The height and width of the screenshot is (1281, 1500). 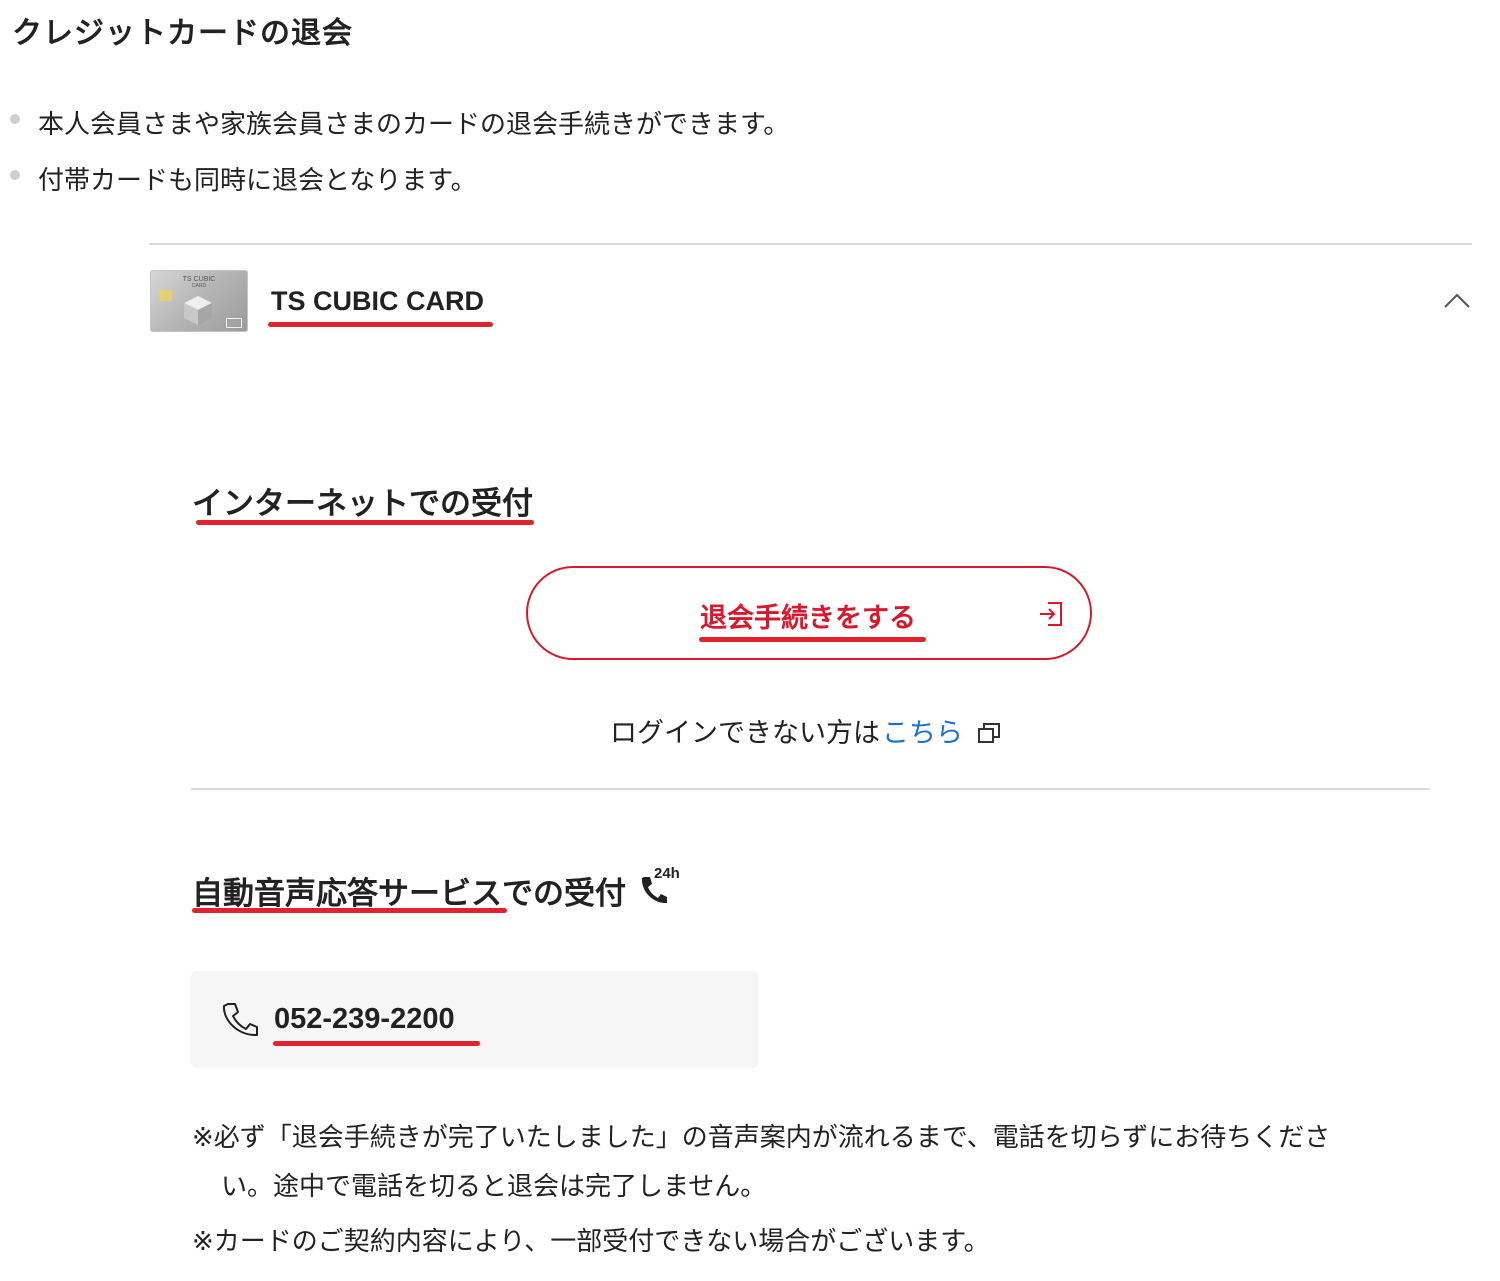 What do you see at coordinates (660, 886) in the screenshot?
I see `phone-24h-icon: 24h` at bounding box center [660, 886].